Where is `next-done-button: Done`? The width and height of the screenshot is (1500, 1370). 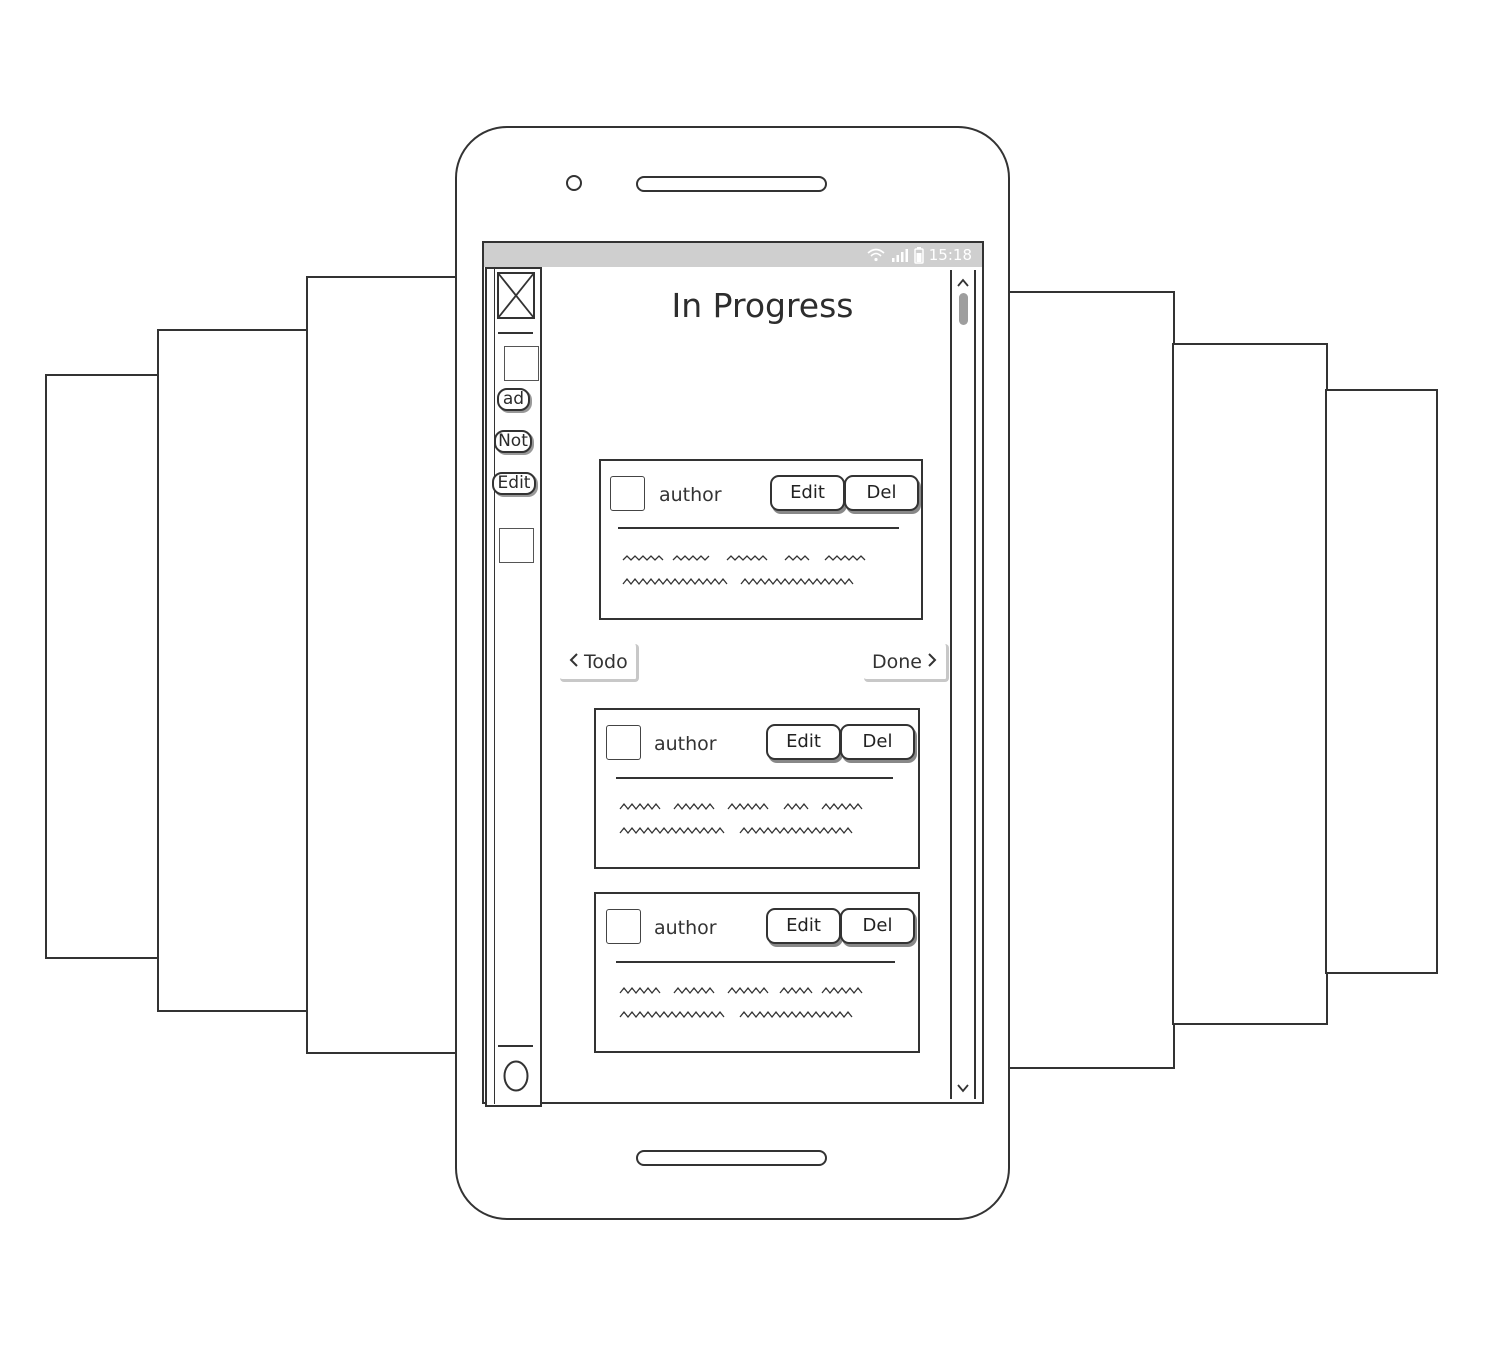 next-done-button: Done is located at coordinates (906, 663).